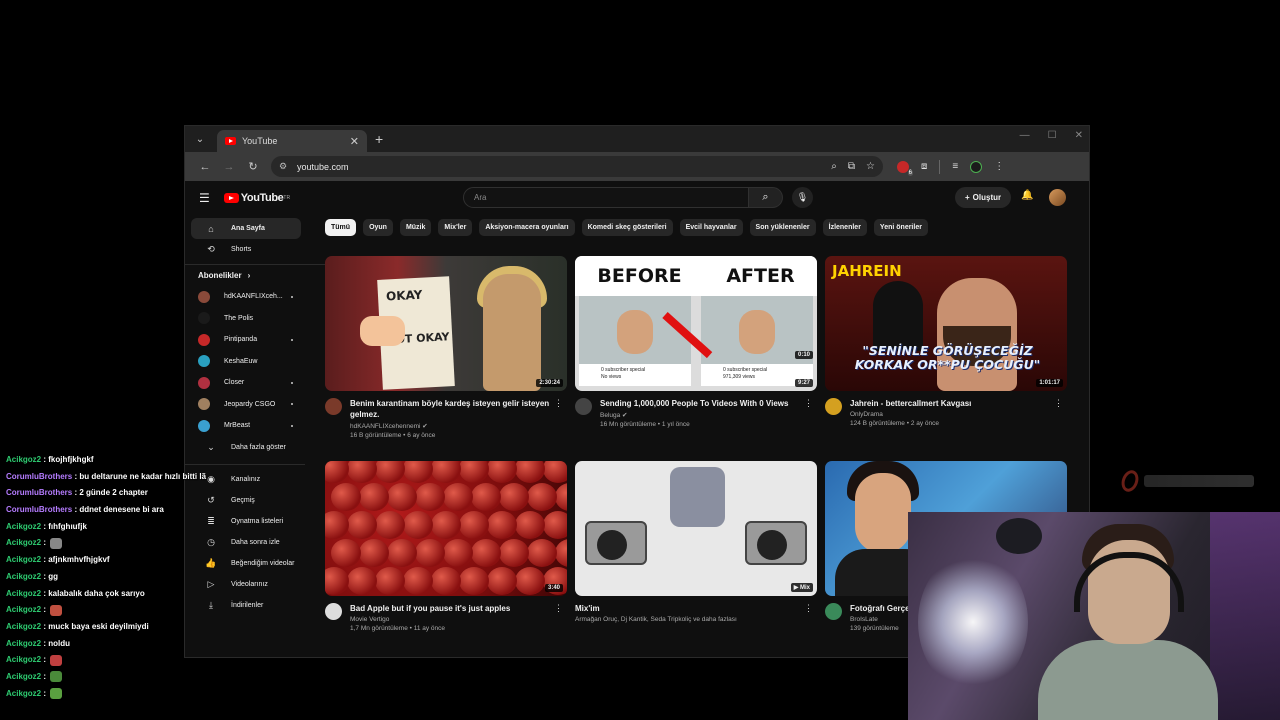  What do you see at coordinates (967, 197) in the screenshot?
I see `plus-icon: +` at bounding box center [967, 197].